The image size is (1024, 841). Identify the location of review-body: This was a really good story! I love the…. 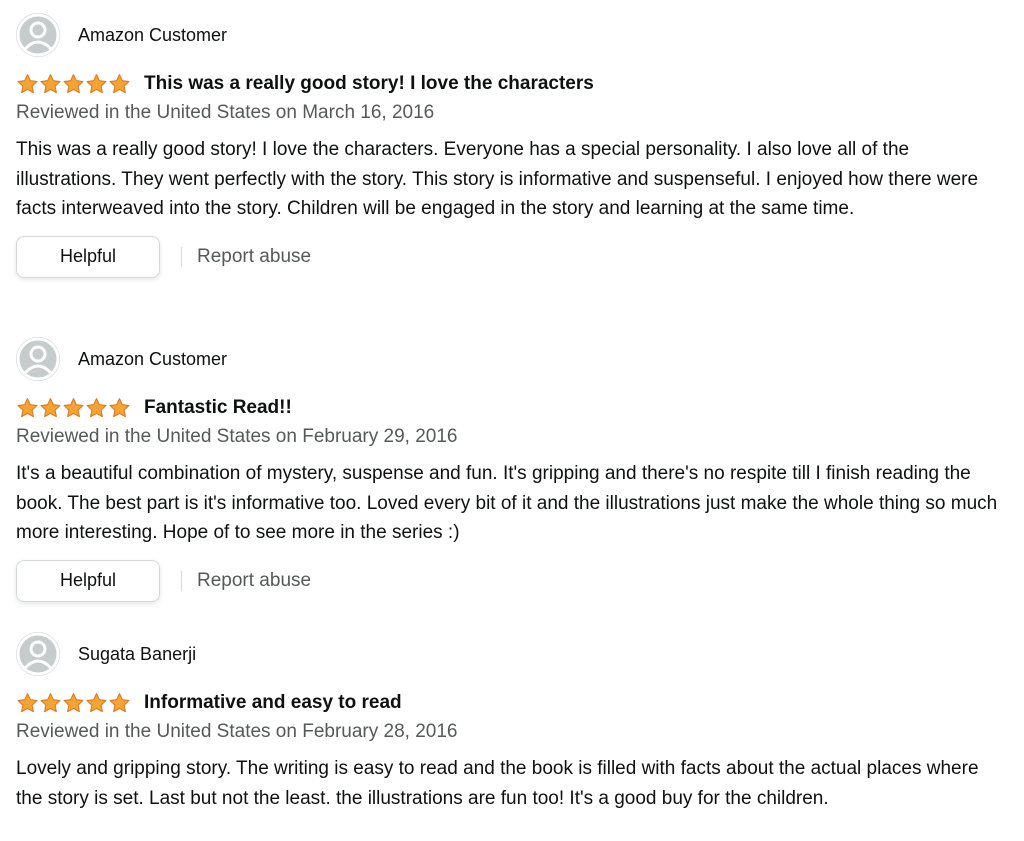
(497, 179).